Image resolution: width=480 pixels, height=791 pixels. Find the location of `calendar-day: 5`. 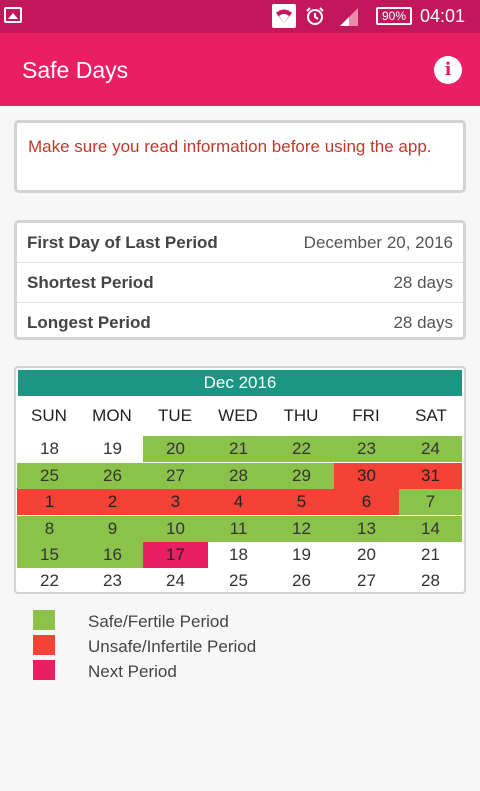

calendar-day: 5 is located at coordinates (301, 502).